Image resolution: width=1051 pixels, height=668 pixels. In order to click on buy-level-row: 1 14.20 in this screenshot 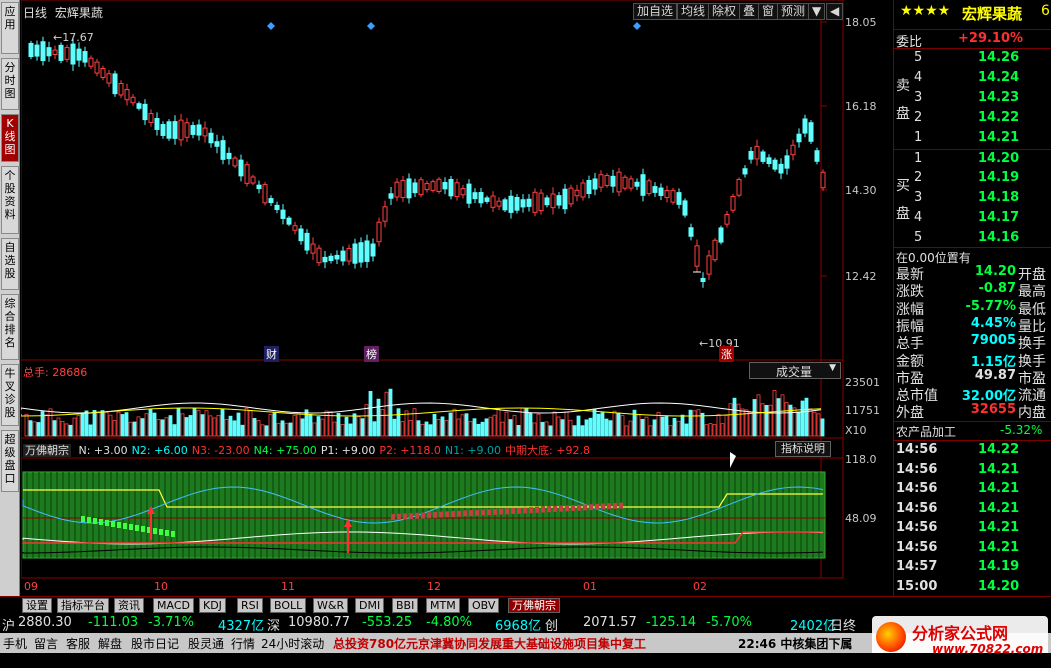, I will do `click(972, 159)`.